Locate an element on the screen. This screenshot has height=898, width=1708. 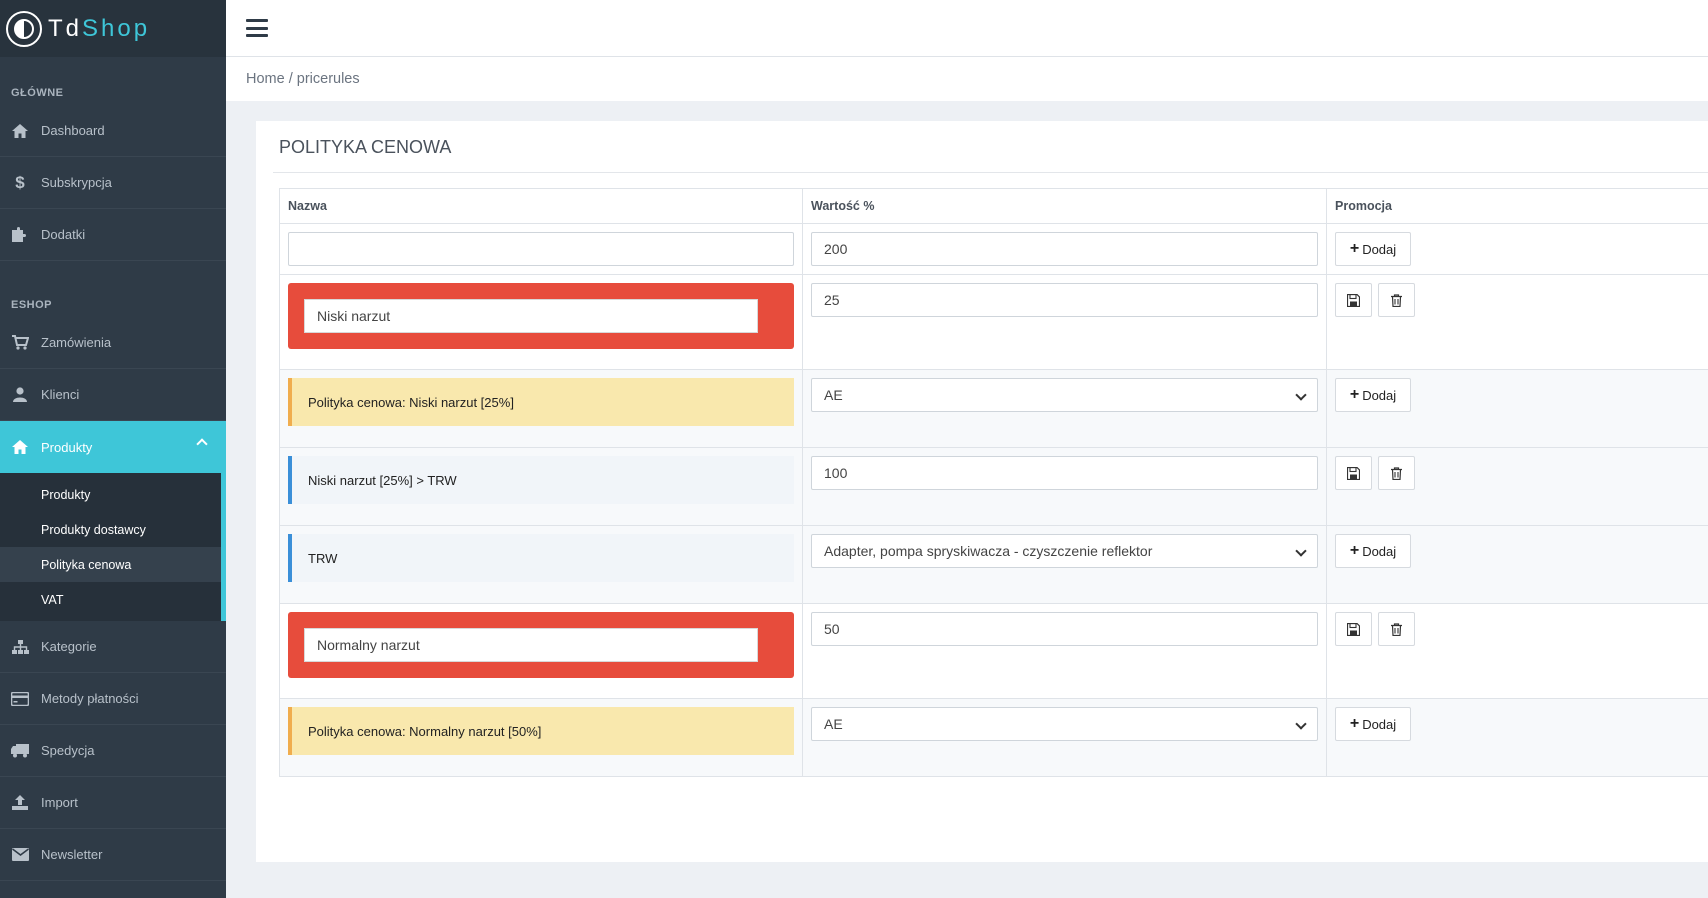
sidebar-item-produkty: Produkty is located at coordinates (113, 447).